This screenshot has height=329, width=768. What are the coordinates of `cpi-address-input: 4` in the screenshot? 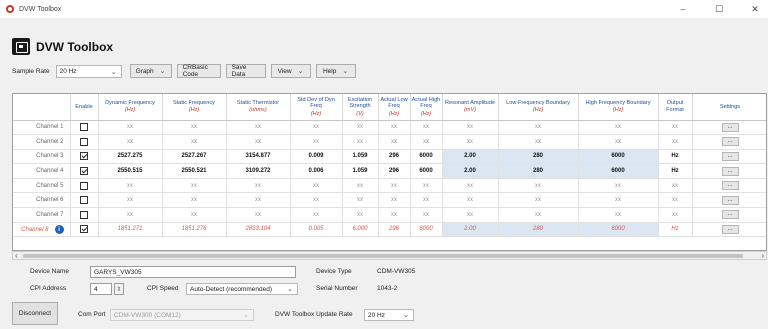 It's located at (101, 289).